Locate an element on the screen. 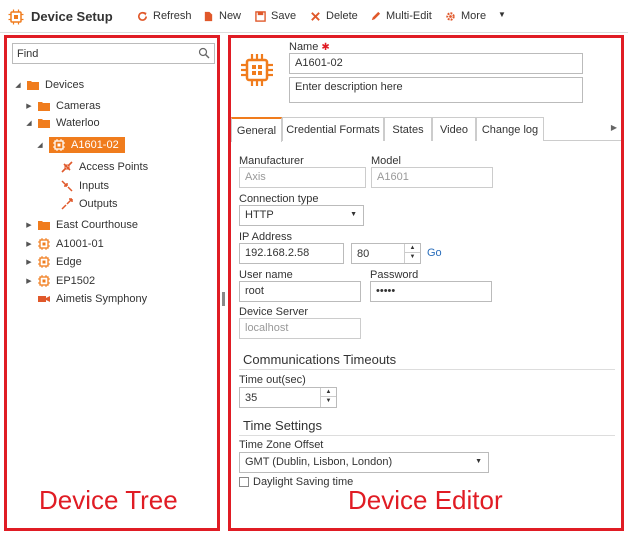 The height and width of the screenshot is (535, 628). gear-icon is located at coordinates (450, 16).